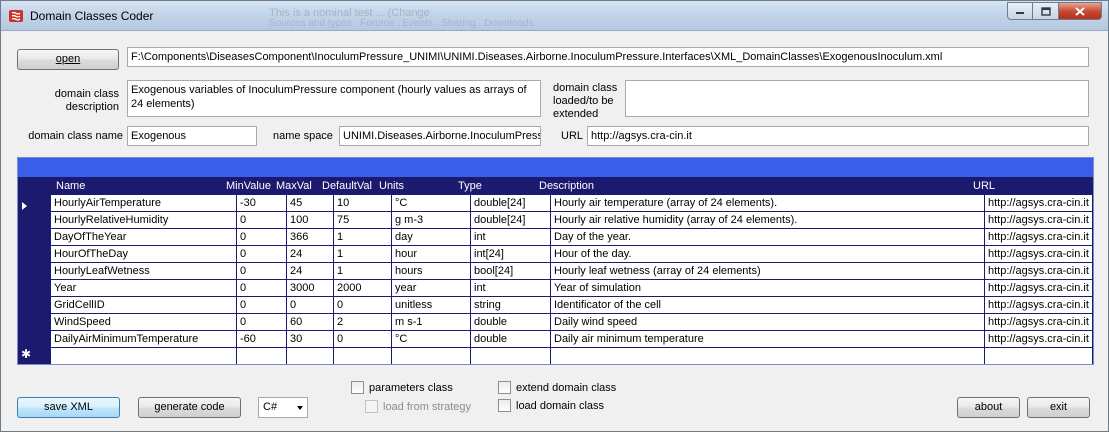 The height and width of the screenshot is (432, 1109). I want to click on cell-name: DayOfTheYear, so click(144, 237).